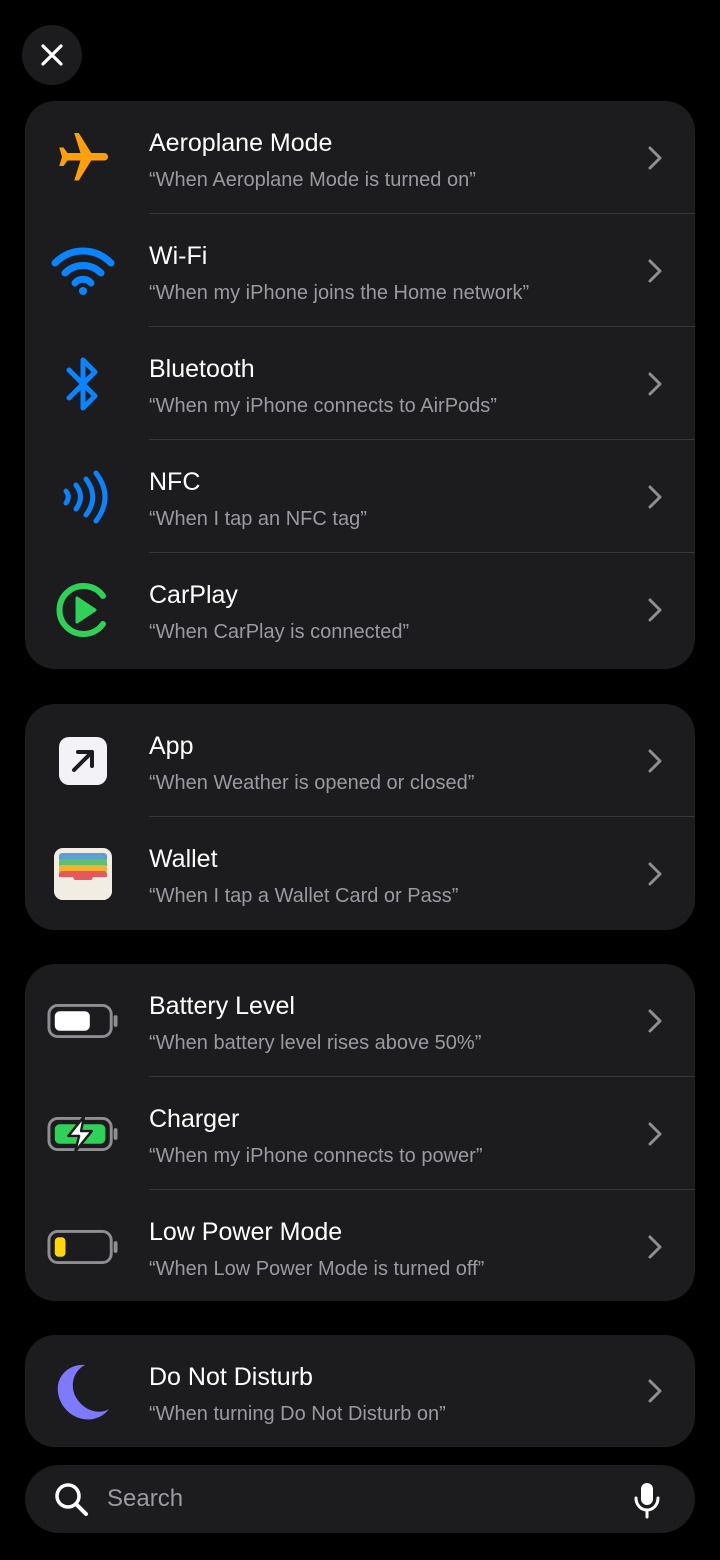  I want to click on item-subtitle: “When my iPhone joins the Home network”, so click(339, 293).